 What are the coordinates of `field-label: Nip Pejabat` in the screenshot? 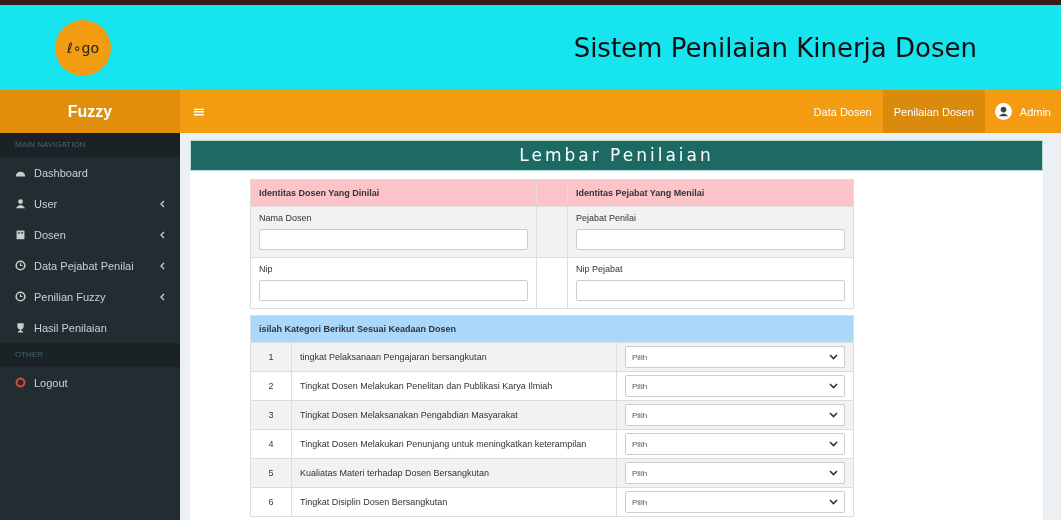 It's located at (599, 269).